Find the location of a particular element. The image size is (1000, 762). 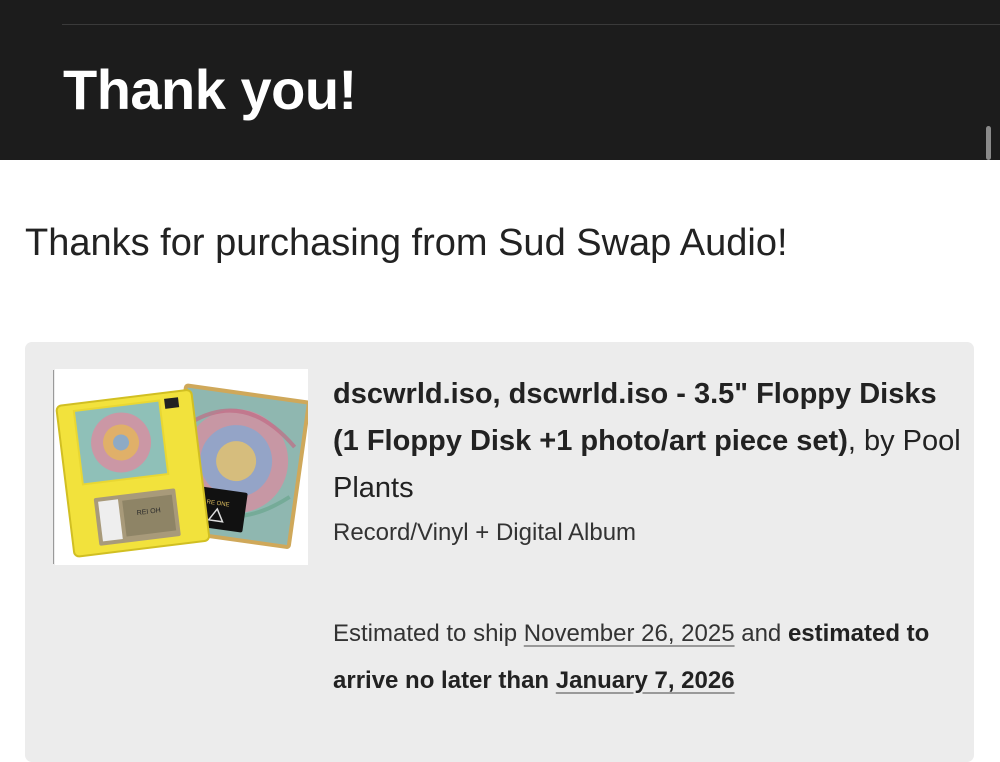

floppy-disks-illustration: RE ONE REI OH is located at coordinates (181, 470).